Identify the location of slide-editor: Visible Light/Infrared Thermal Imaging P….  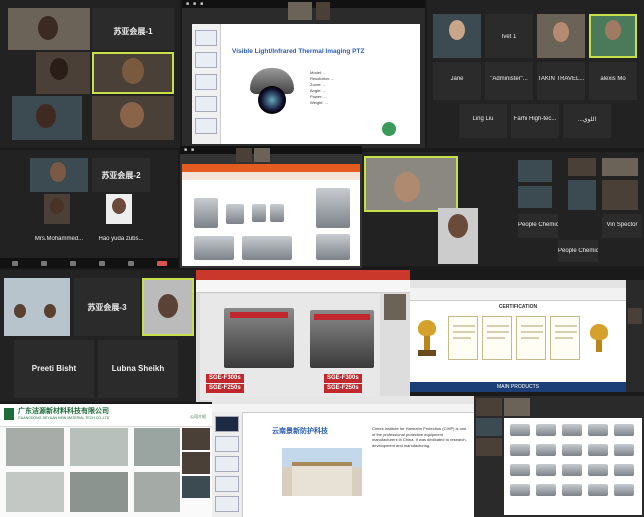
(306, 84).